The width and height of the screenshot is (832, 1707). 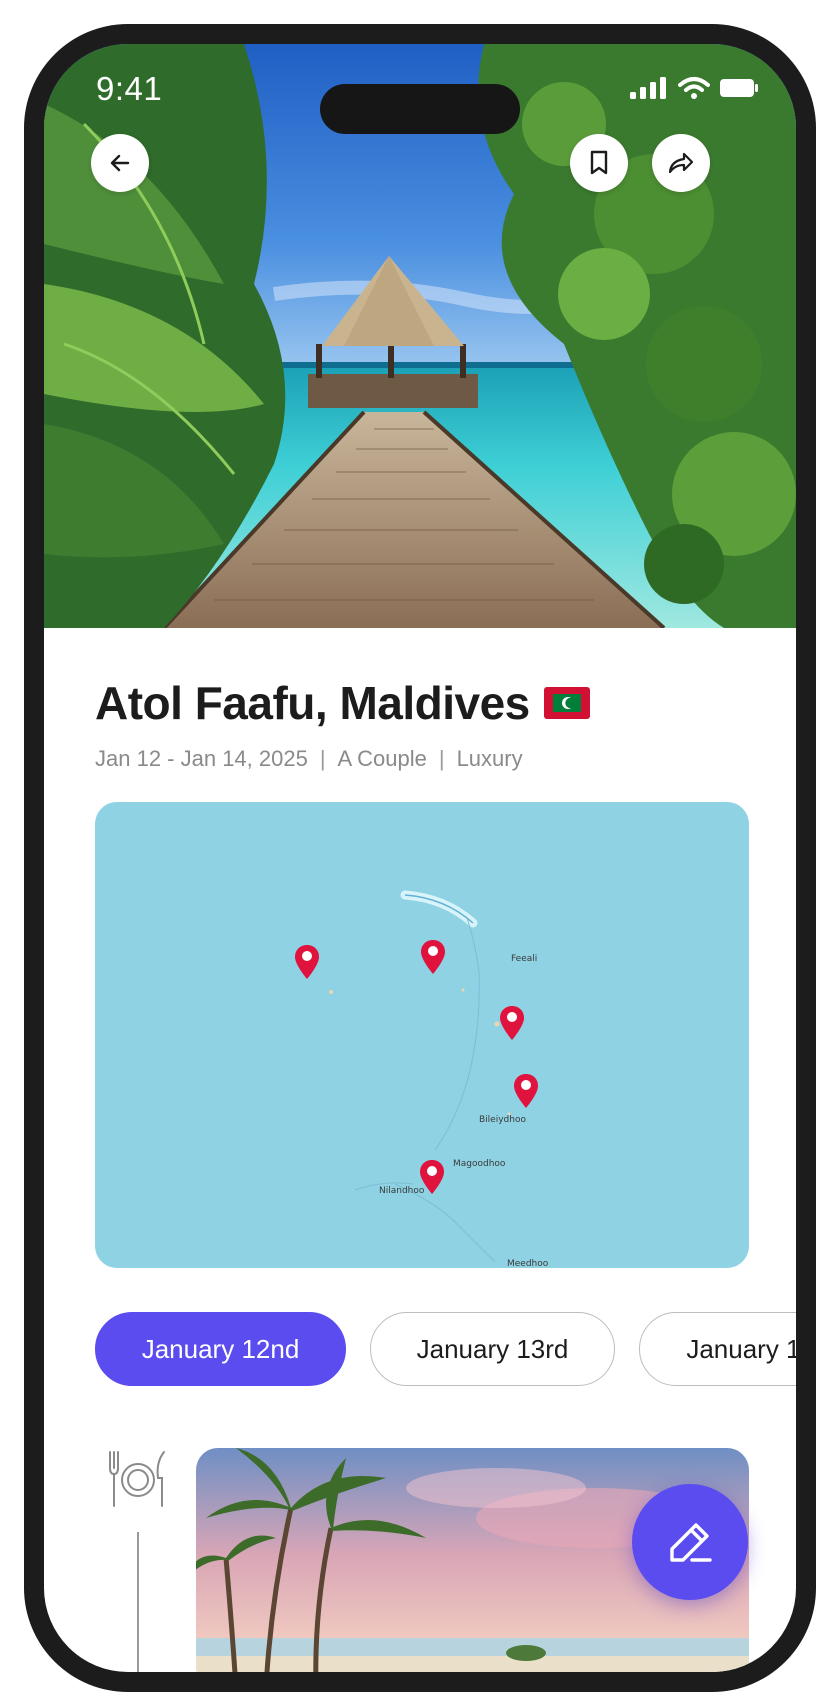 I want to click on dining-icon, so click(x=137, y=1479).